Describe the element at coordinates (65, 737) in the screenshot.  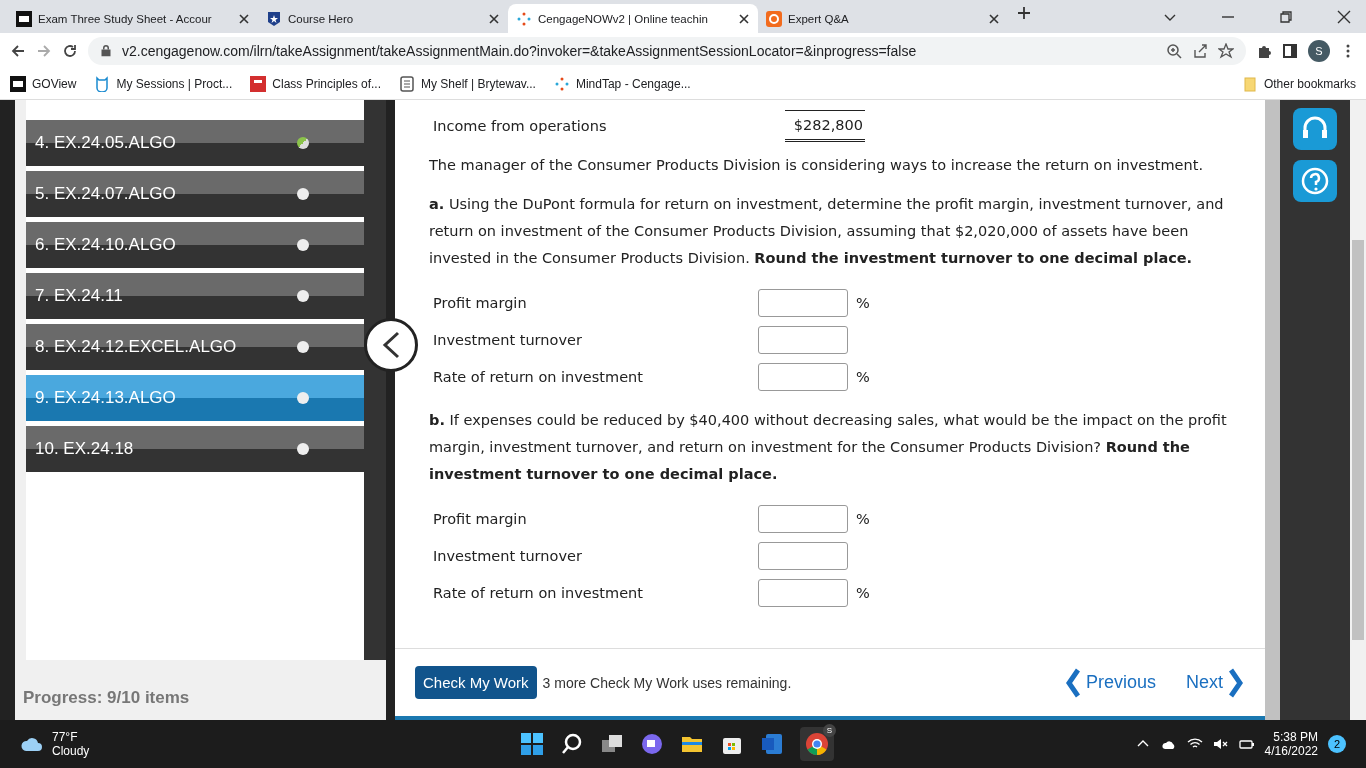
I see `temperature-text: 77°F` at that location.